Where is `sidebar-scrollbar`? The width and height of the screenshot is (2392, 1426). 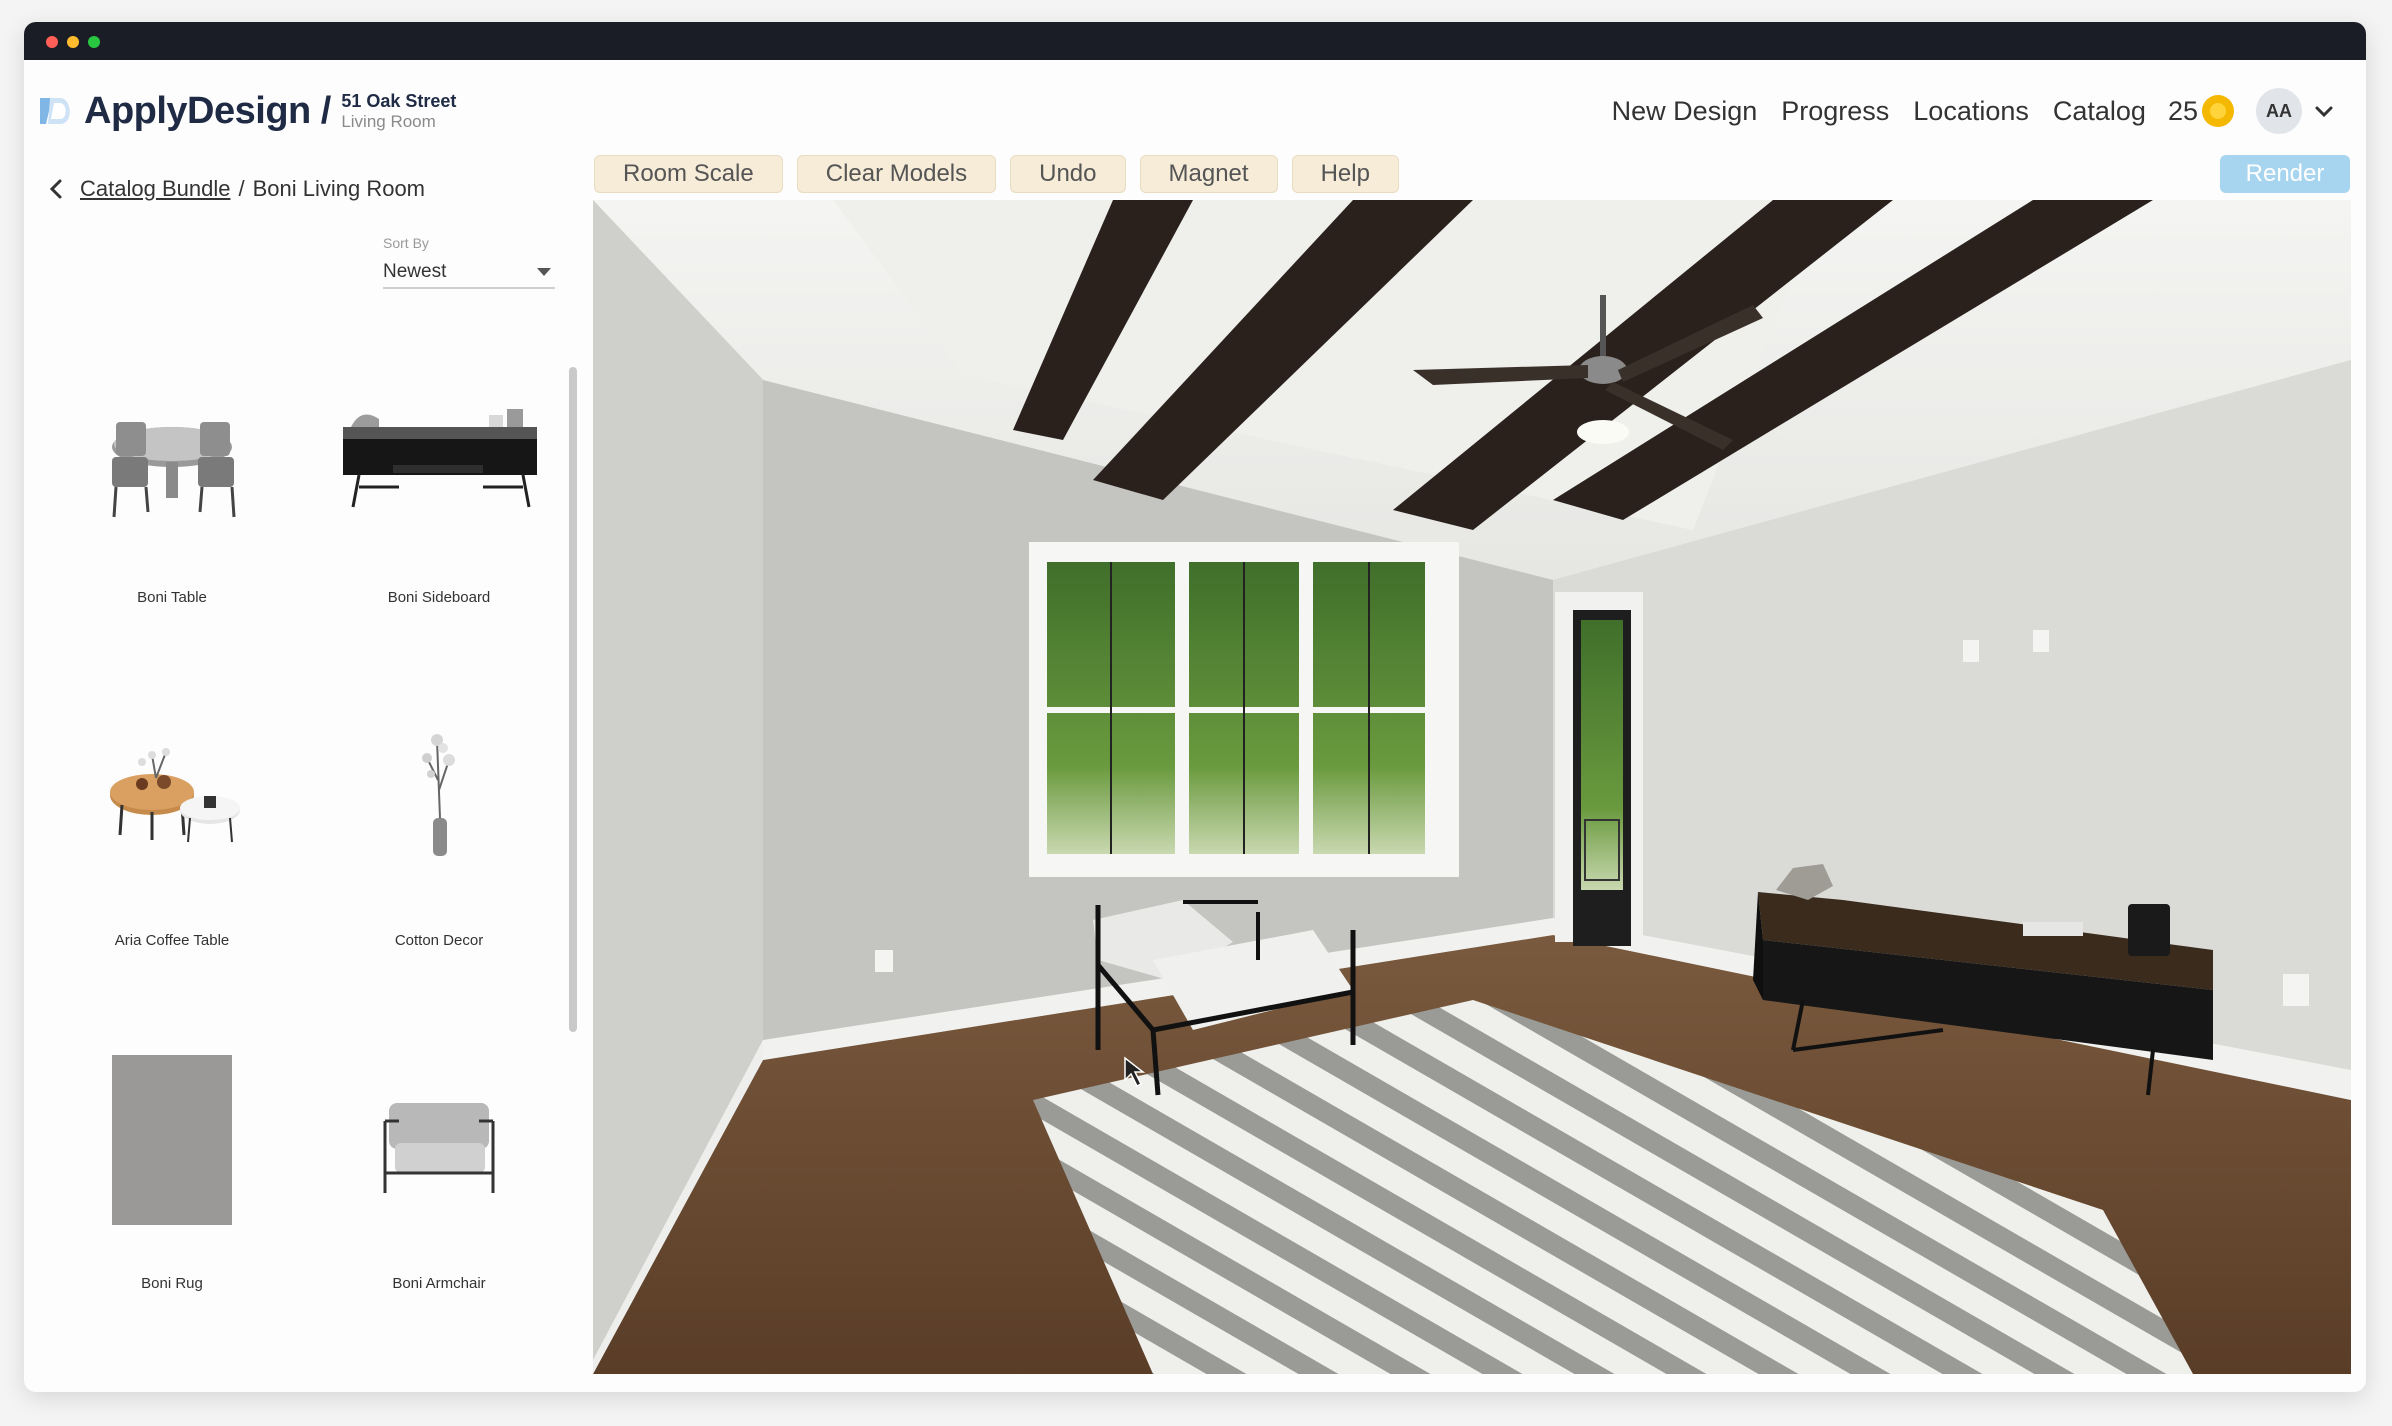
sidebar-scrollbar is located at coordinates (573, 797).